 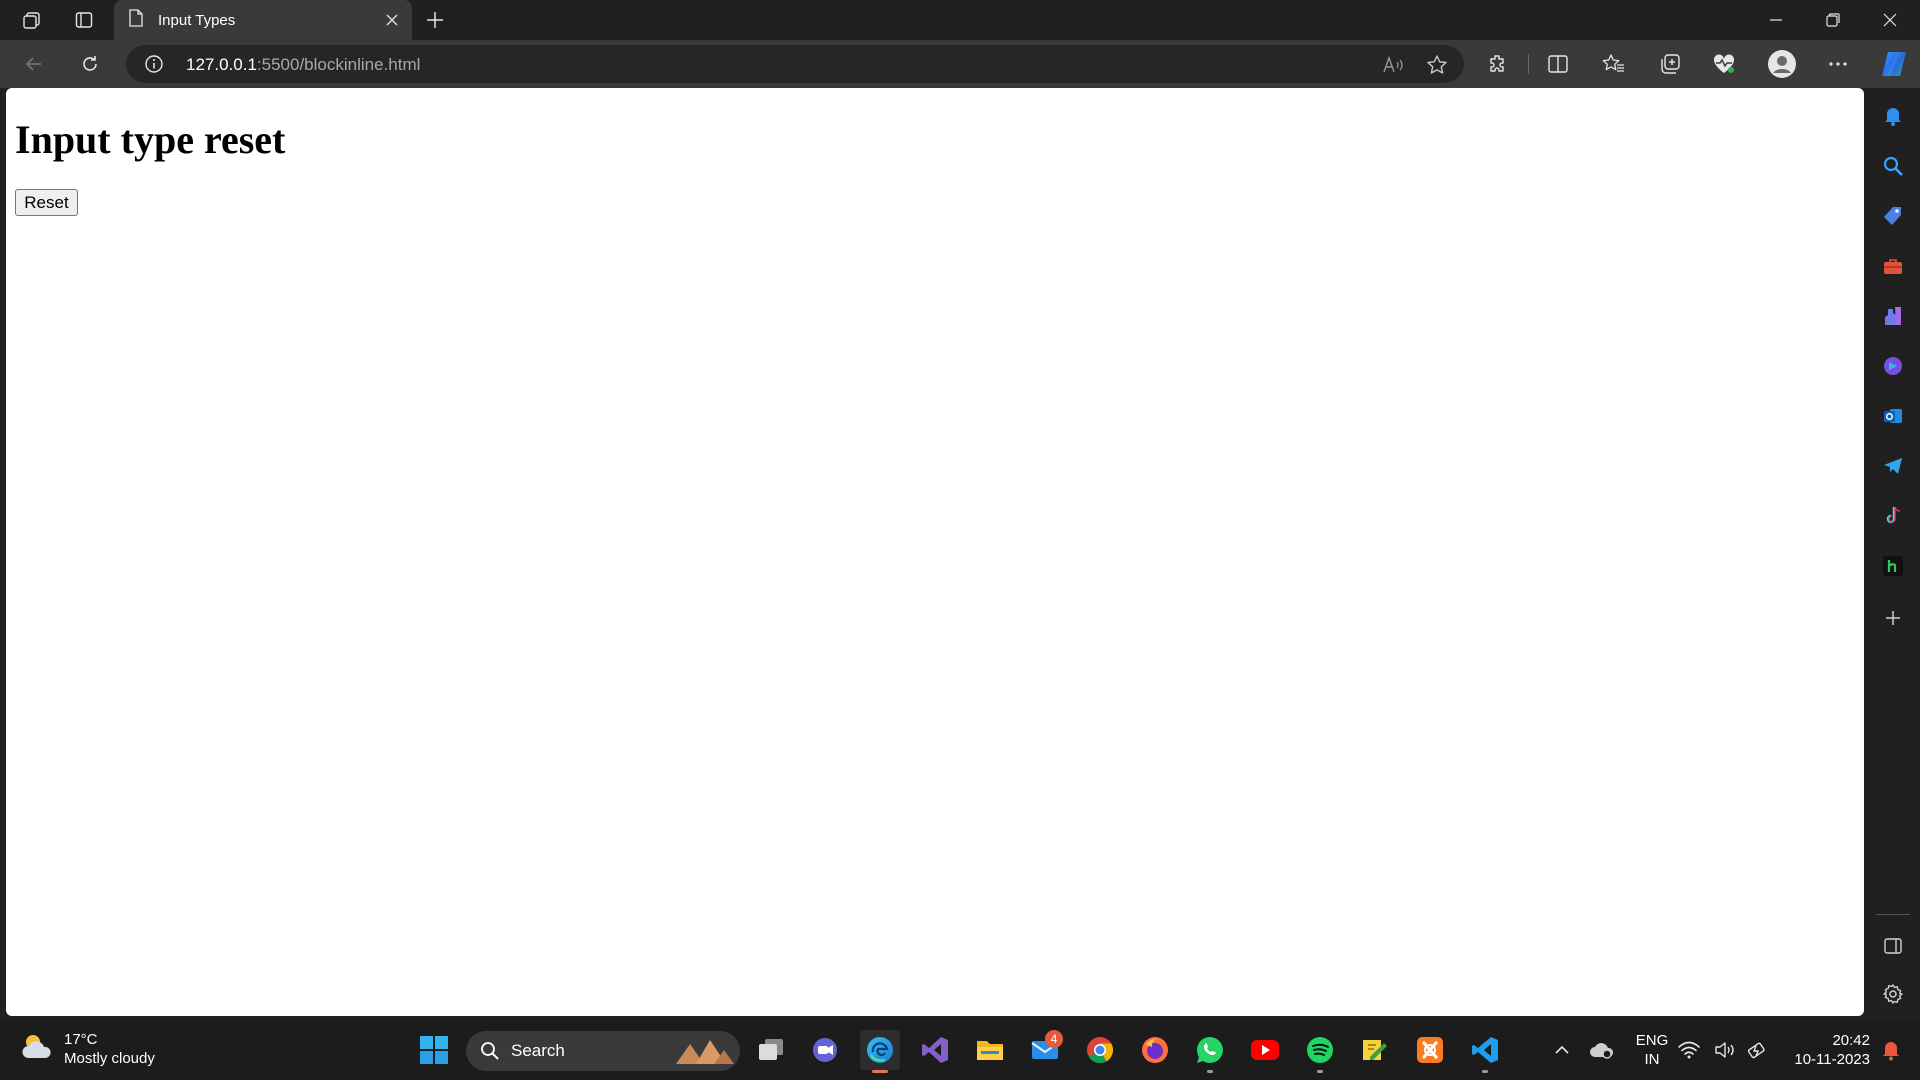 I want to click on edge-sidebar, so click(x=1893, y=552).